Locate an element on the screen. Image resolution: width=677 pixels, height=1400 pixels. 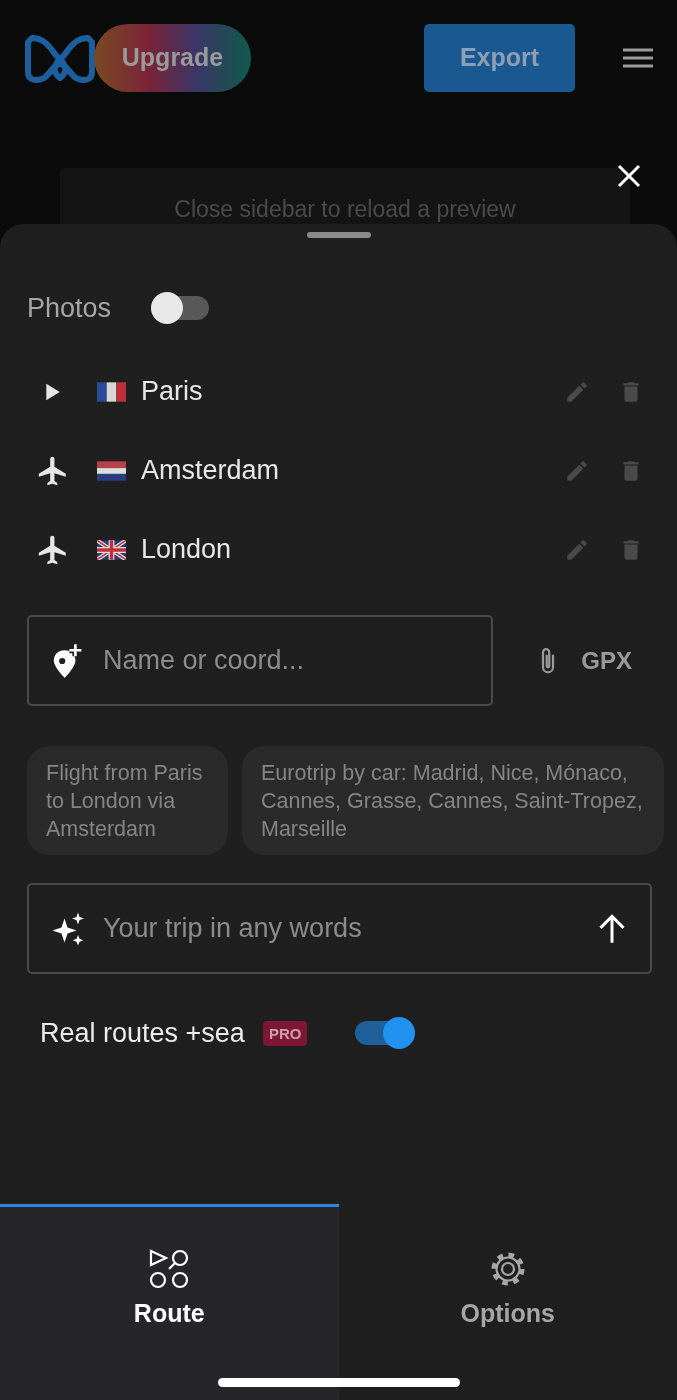
close-icon is located at coordinates (629, 176).